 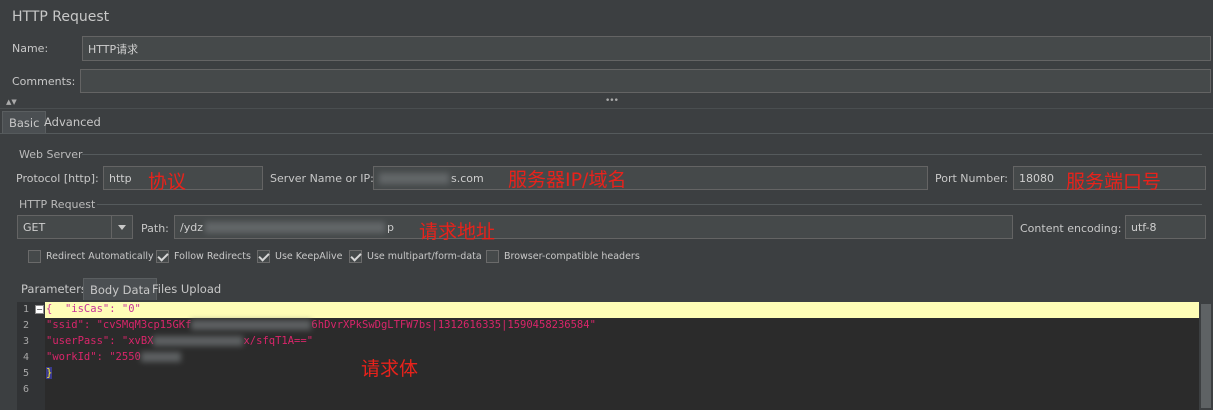 What do you see at coordinates (593, 227) in the screenshot?
I see `path-field: /ydz p` at bounding box center [593, 227].